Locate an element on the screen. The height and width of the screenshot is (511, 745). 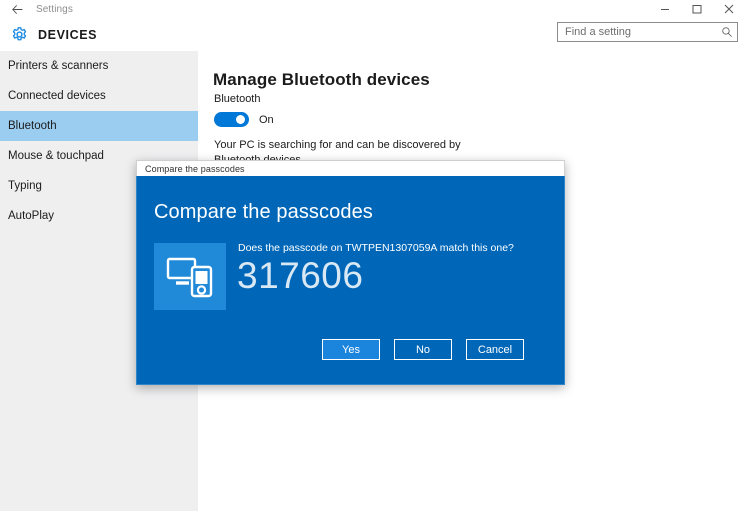
search-input is located at coordinates (637, 32).